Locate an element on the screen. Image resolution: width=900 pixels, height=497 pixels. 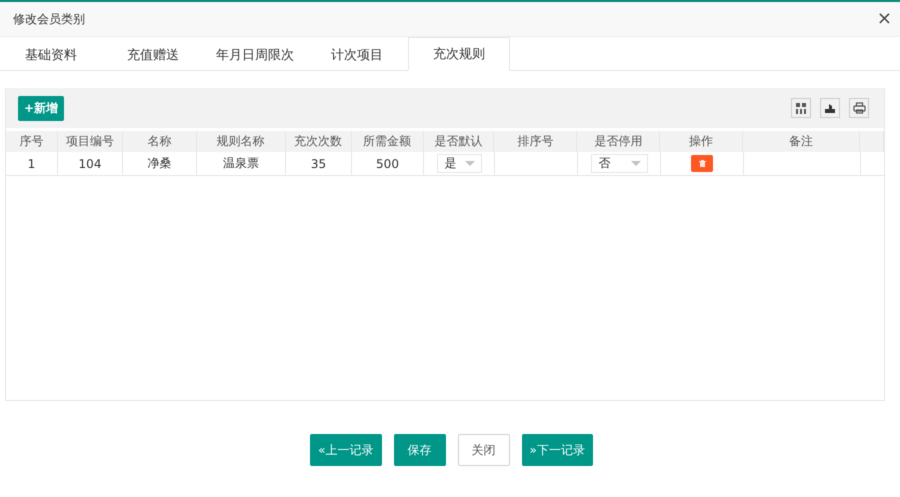
column-header: 项目编号 is located at coordinates (90, 141).